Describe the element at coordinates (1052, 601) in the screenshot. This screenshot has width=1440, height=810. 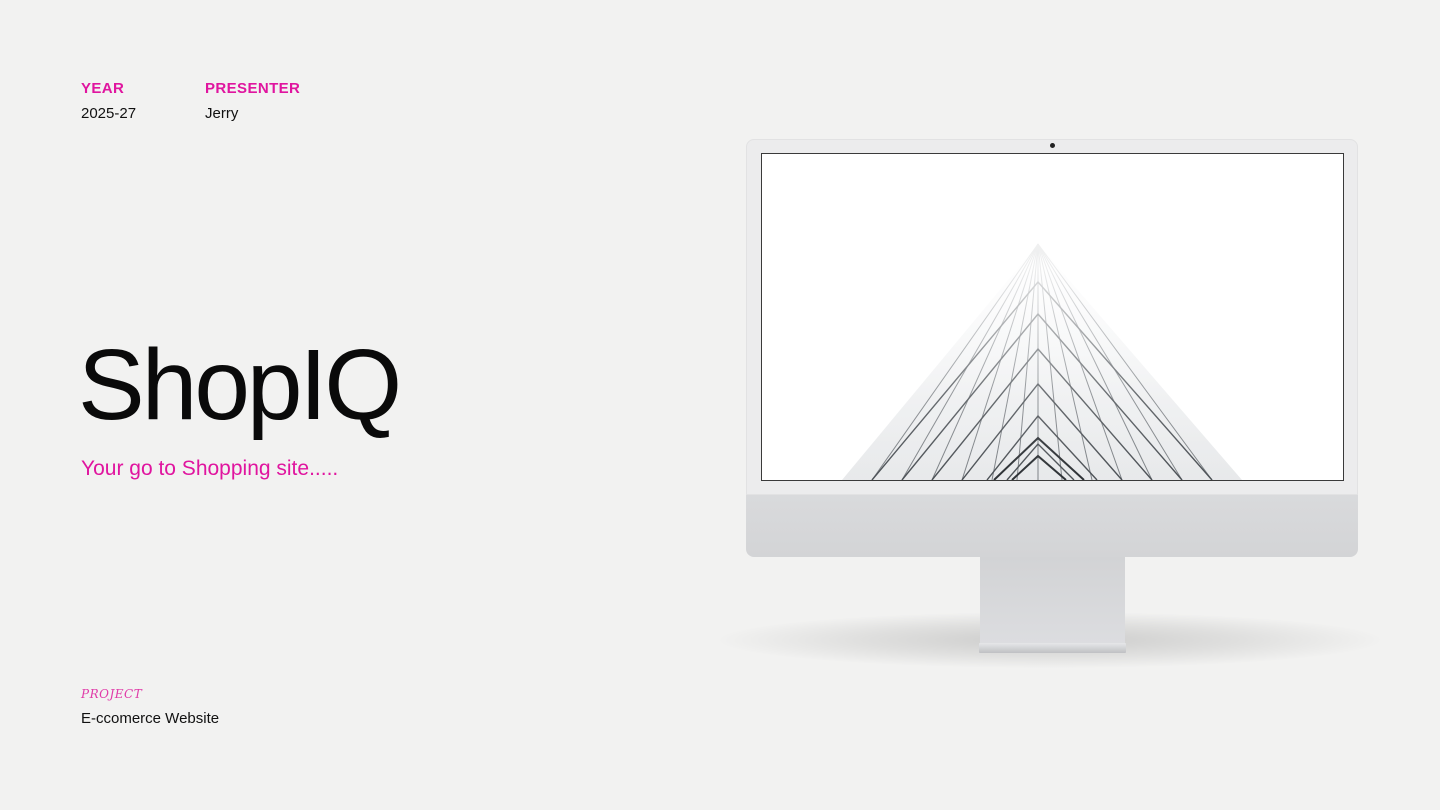
I see `monitor-stand` at that location.